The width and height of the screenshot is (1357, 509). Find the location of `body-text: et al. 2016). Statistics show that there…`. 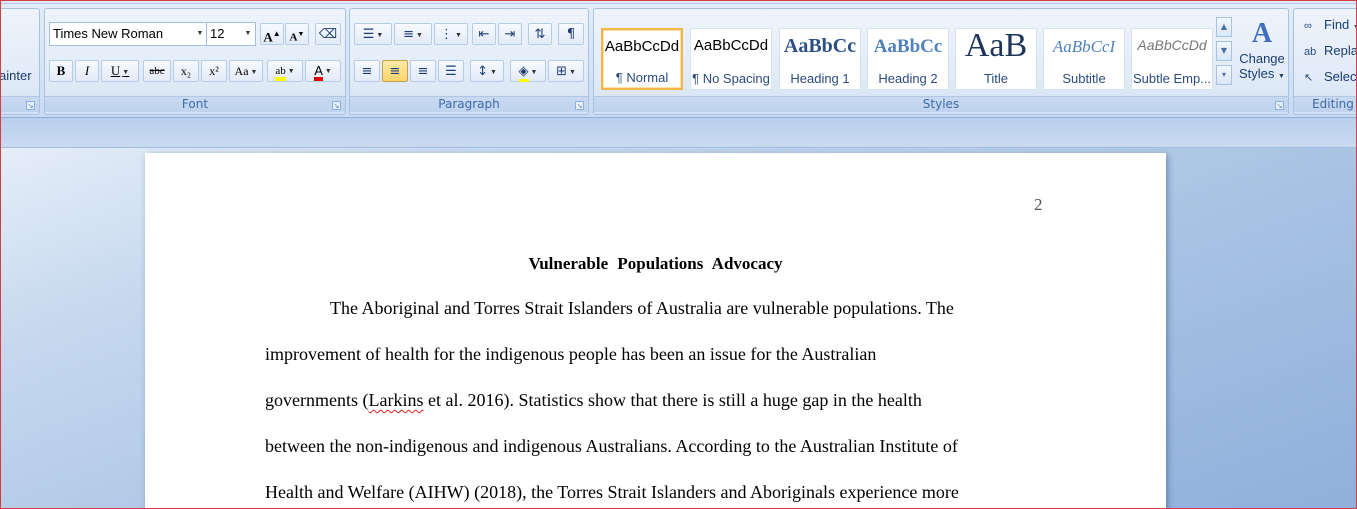

body-text: et al. 2016). Statistics show that there… is located at coordinates (672, 400).